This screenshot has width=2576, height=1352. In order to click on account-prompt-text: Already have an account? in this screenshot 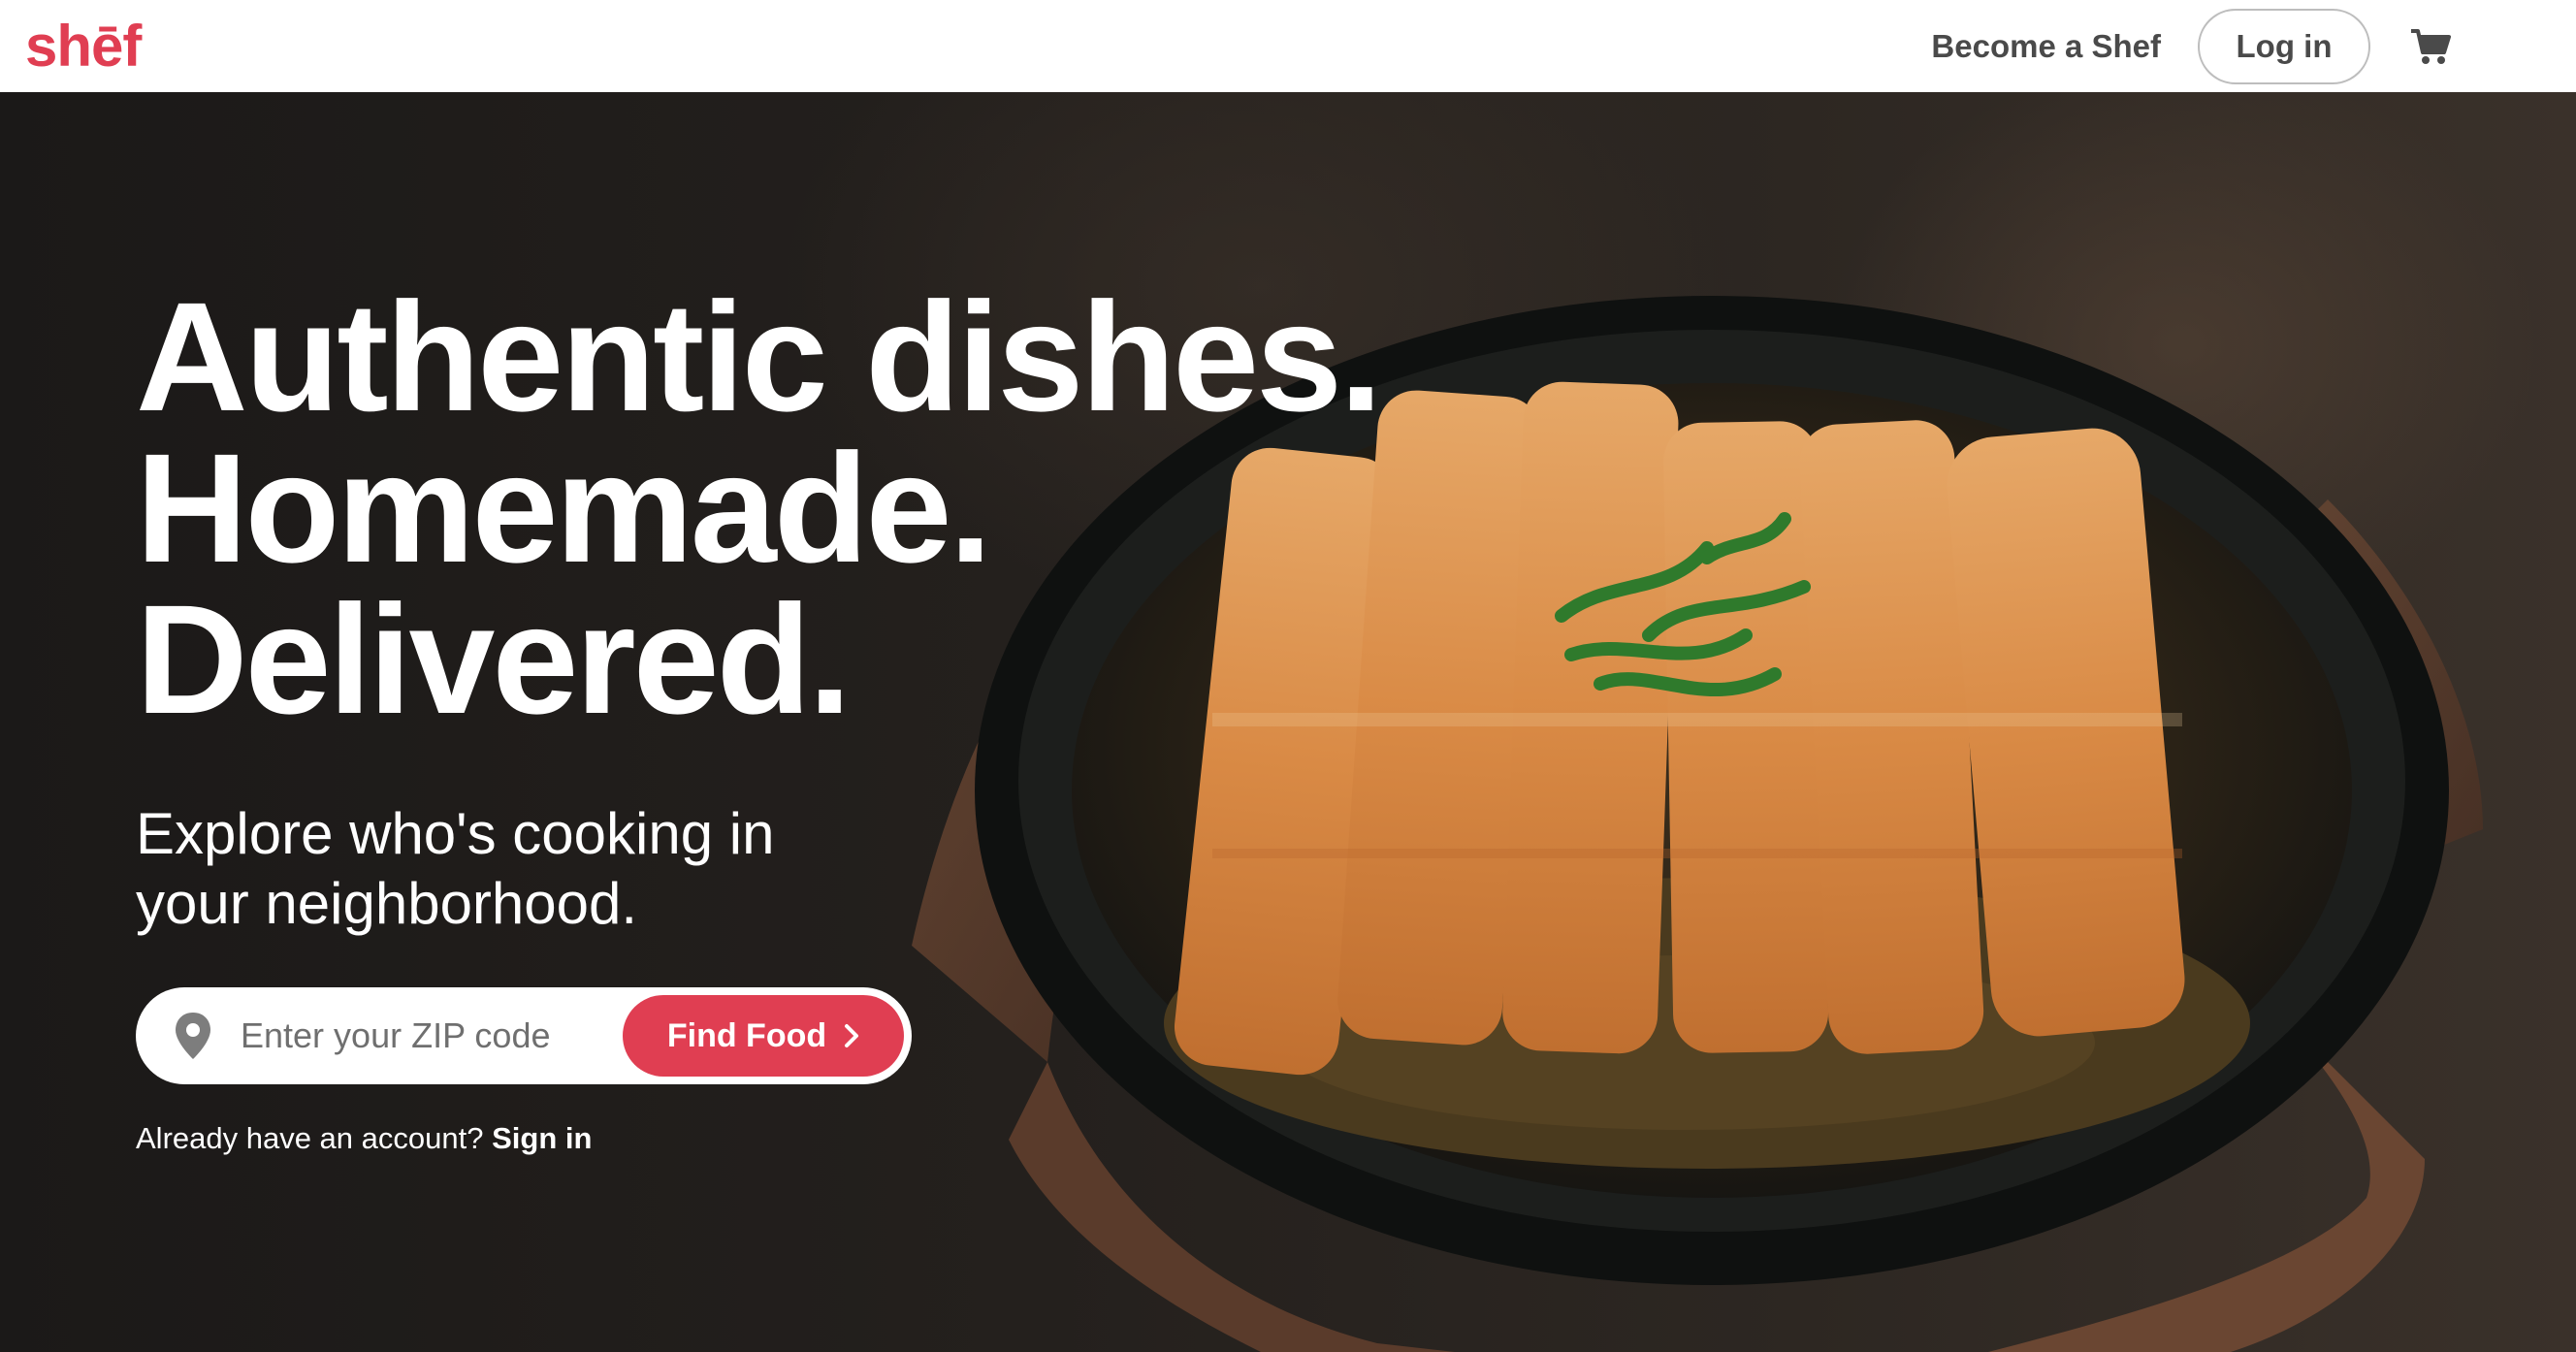, I will do `click(310, 1138)`.